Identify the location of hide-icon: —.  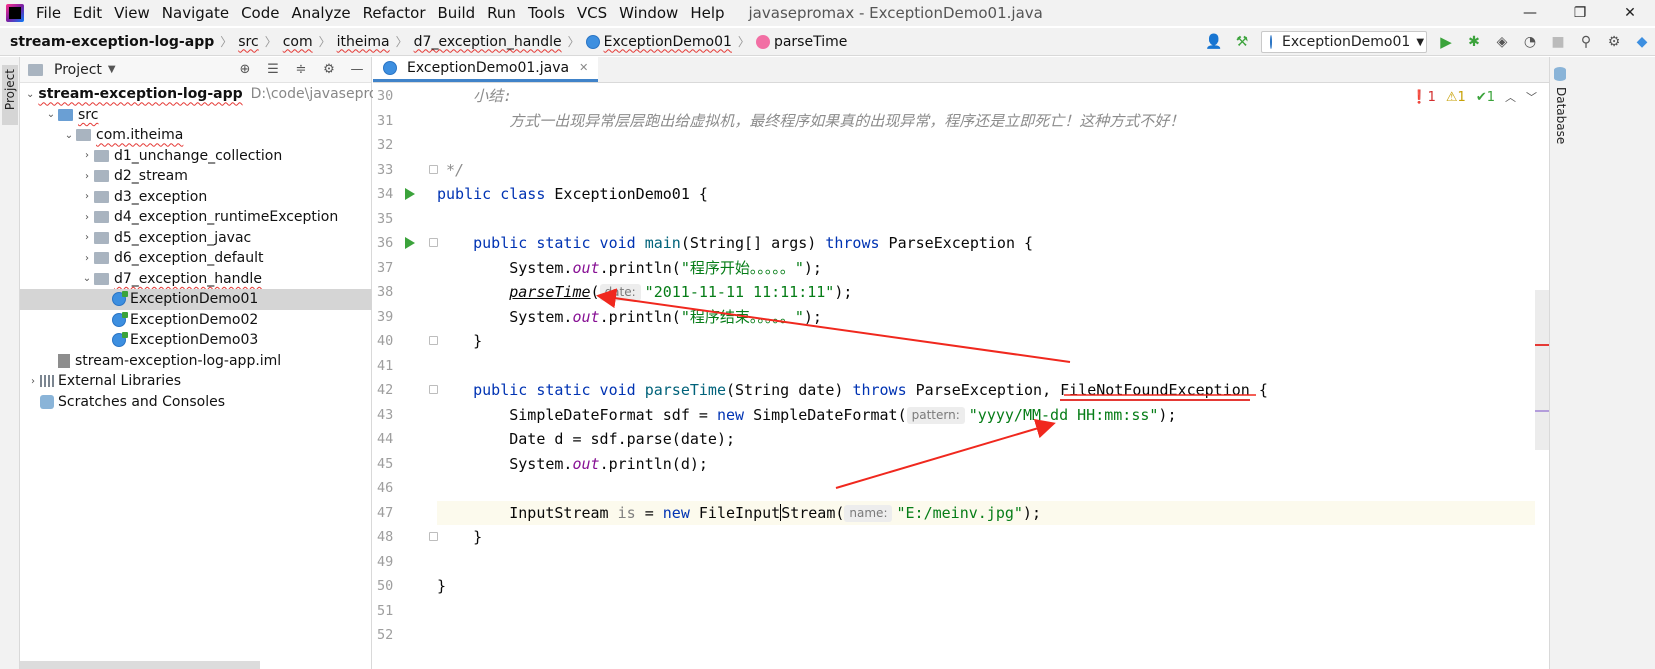
(357, 69).